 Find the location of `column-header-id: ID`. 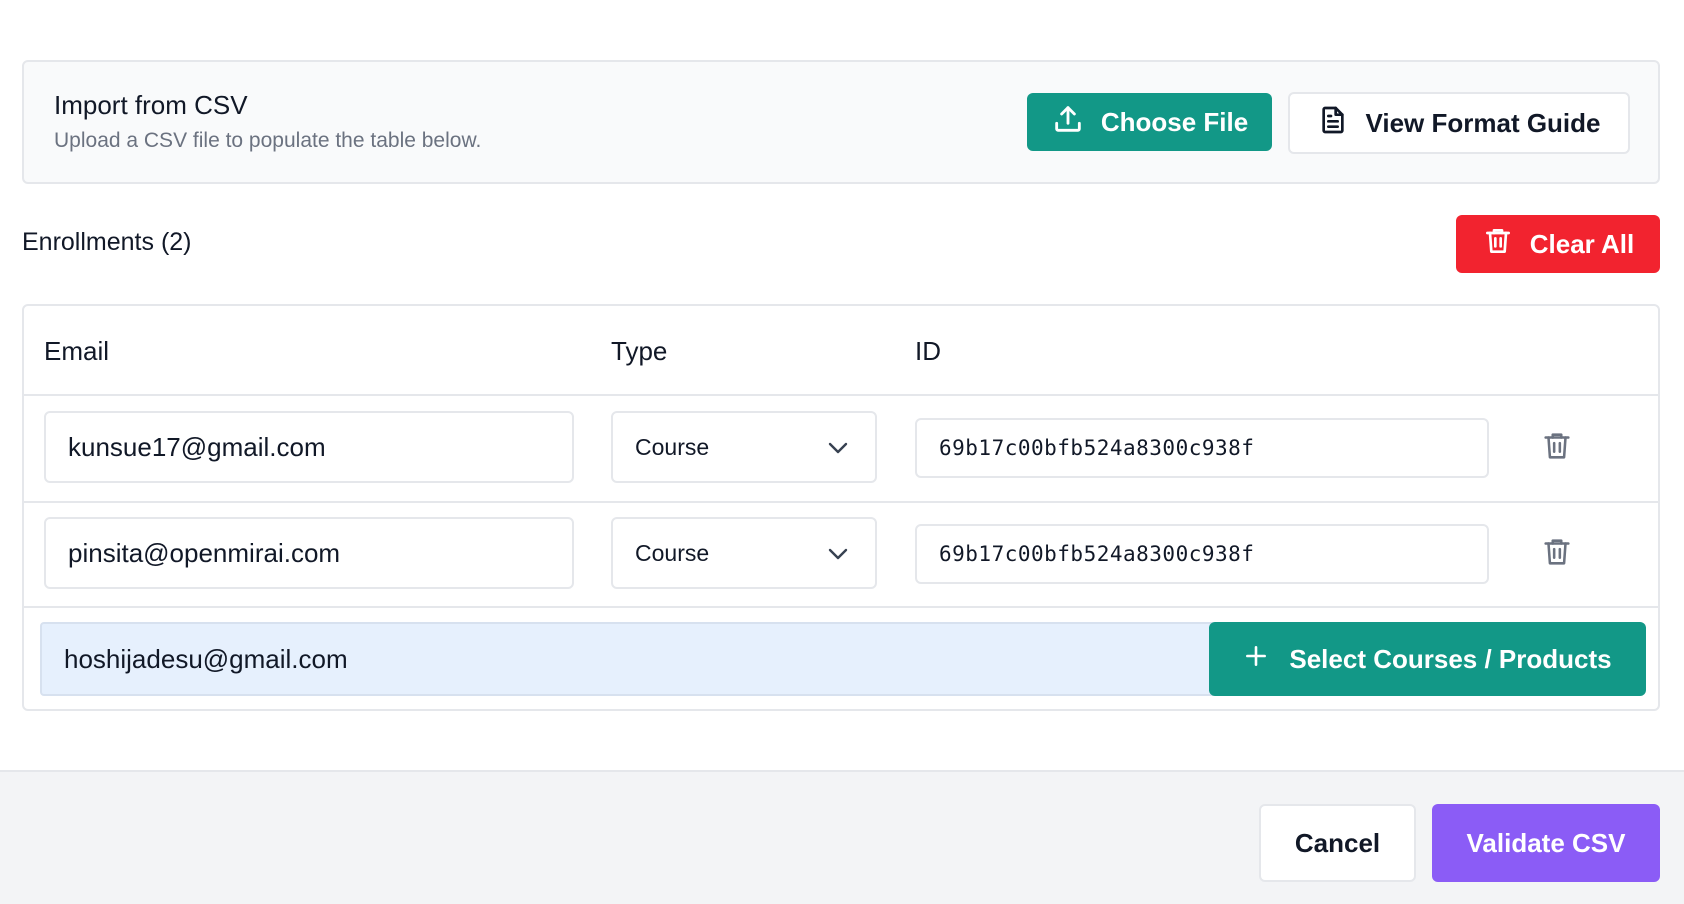

column-header-id: ID is located at coordinates (928, 351).